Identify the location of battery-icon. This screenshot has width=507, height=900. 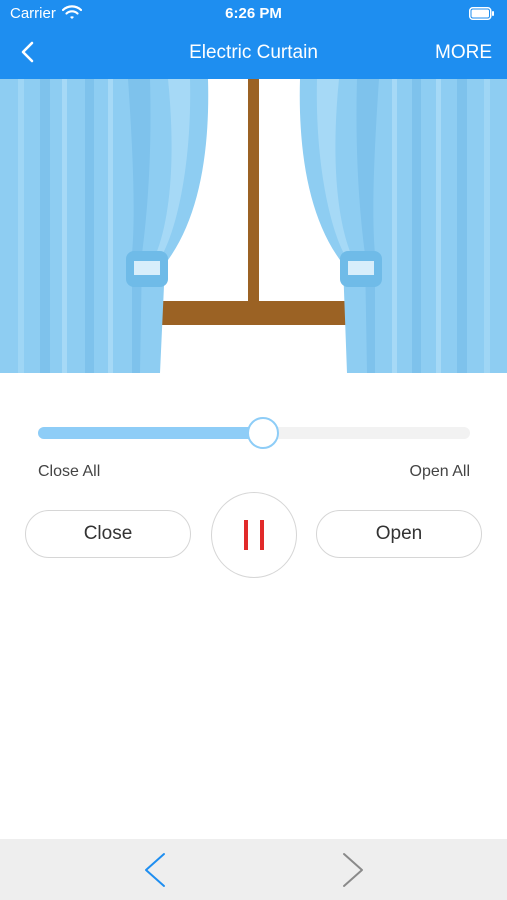
(482, 15).